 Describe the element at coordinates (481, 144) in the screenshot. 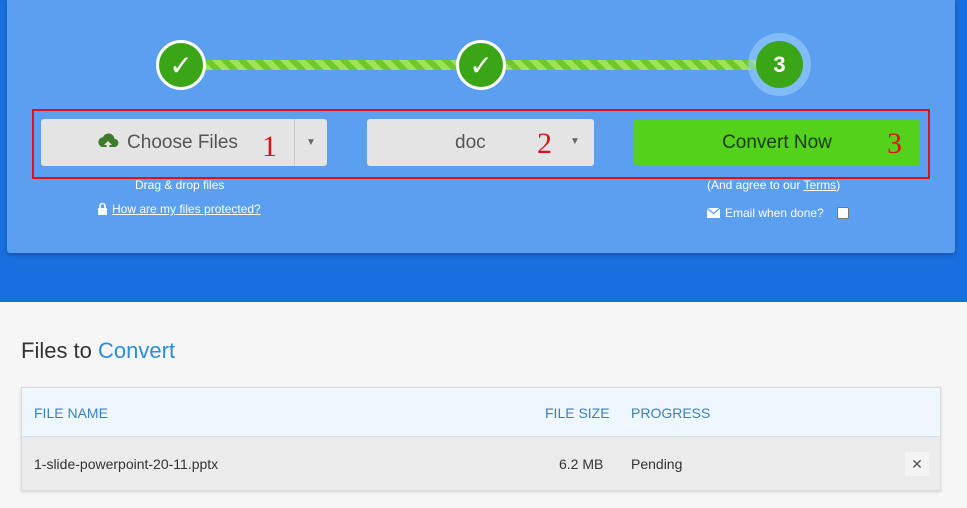

I see `annotation-box` at that location.